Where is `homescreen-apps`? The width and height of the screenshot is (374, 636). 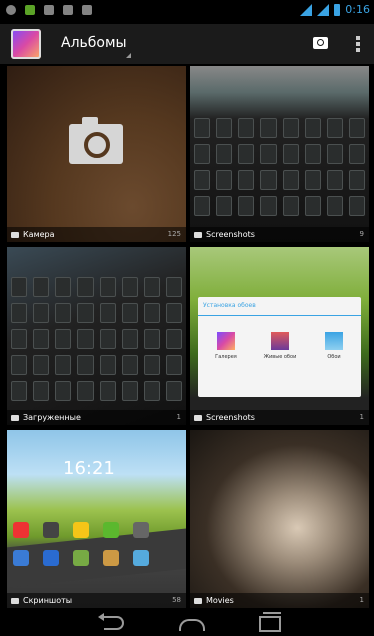 homescreen-apps is located at coordinates (81, 544).